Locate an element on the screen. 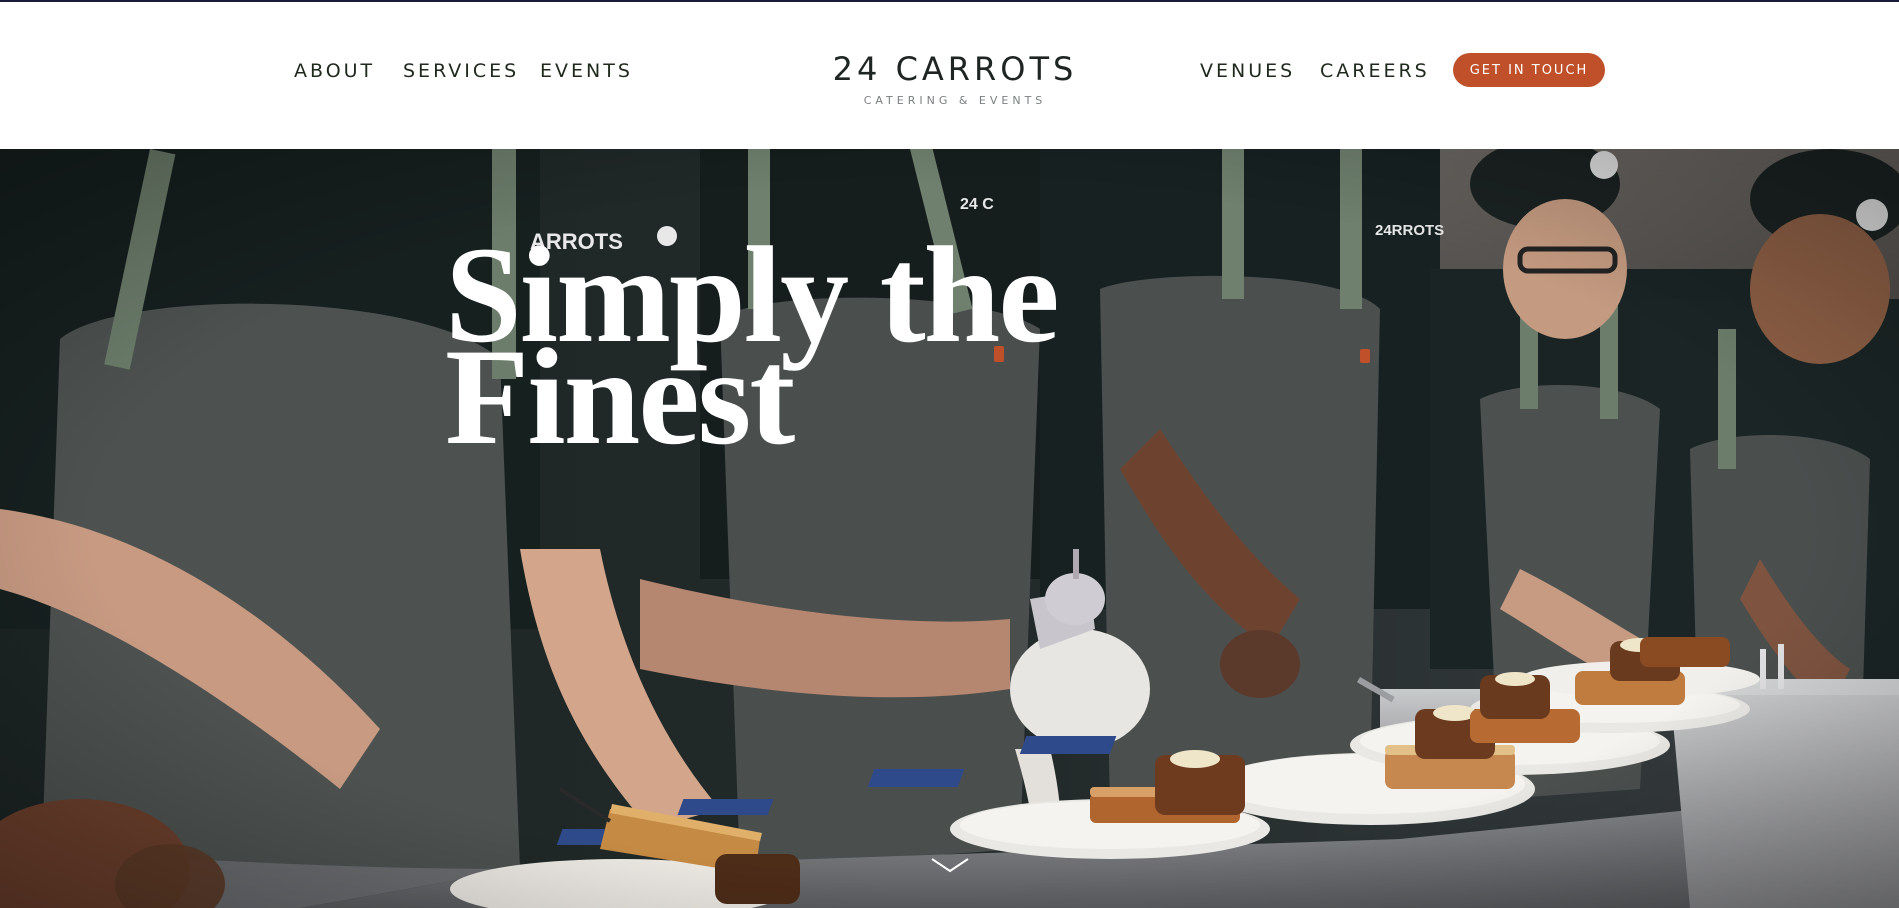 This screenshot has width=1899, height=908. brand-logo-link: 24 CARROTS CATERING & EVENTS is located at coordinates (955, 78).